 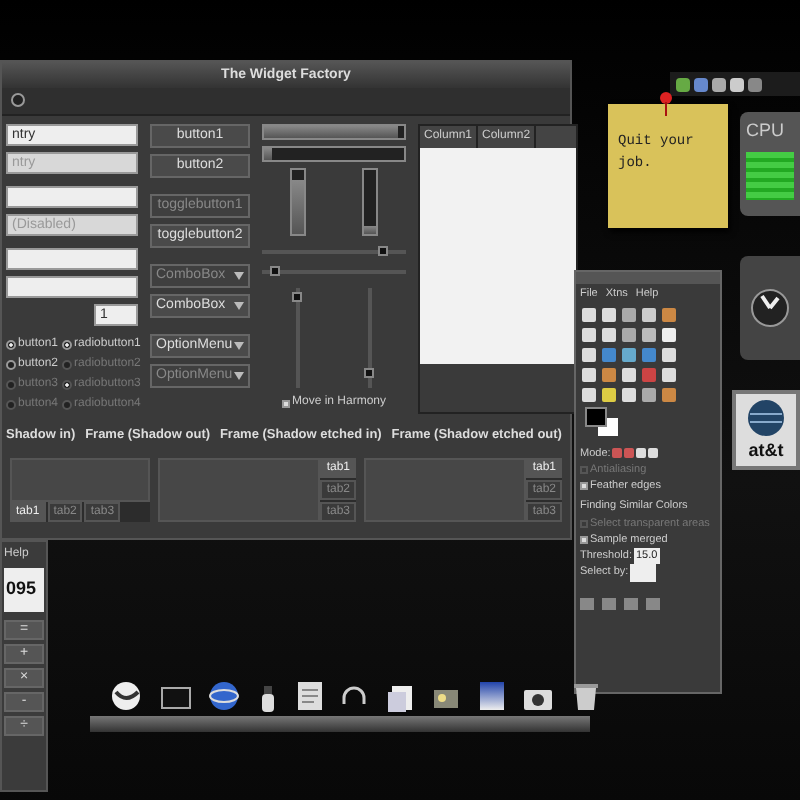 I want to click on clock-icon, so click(x=770, y=308).